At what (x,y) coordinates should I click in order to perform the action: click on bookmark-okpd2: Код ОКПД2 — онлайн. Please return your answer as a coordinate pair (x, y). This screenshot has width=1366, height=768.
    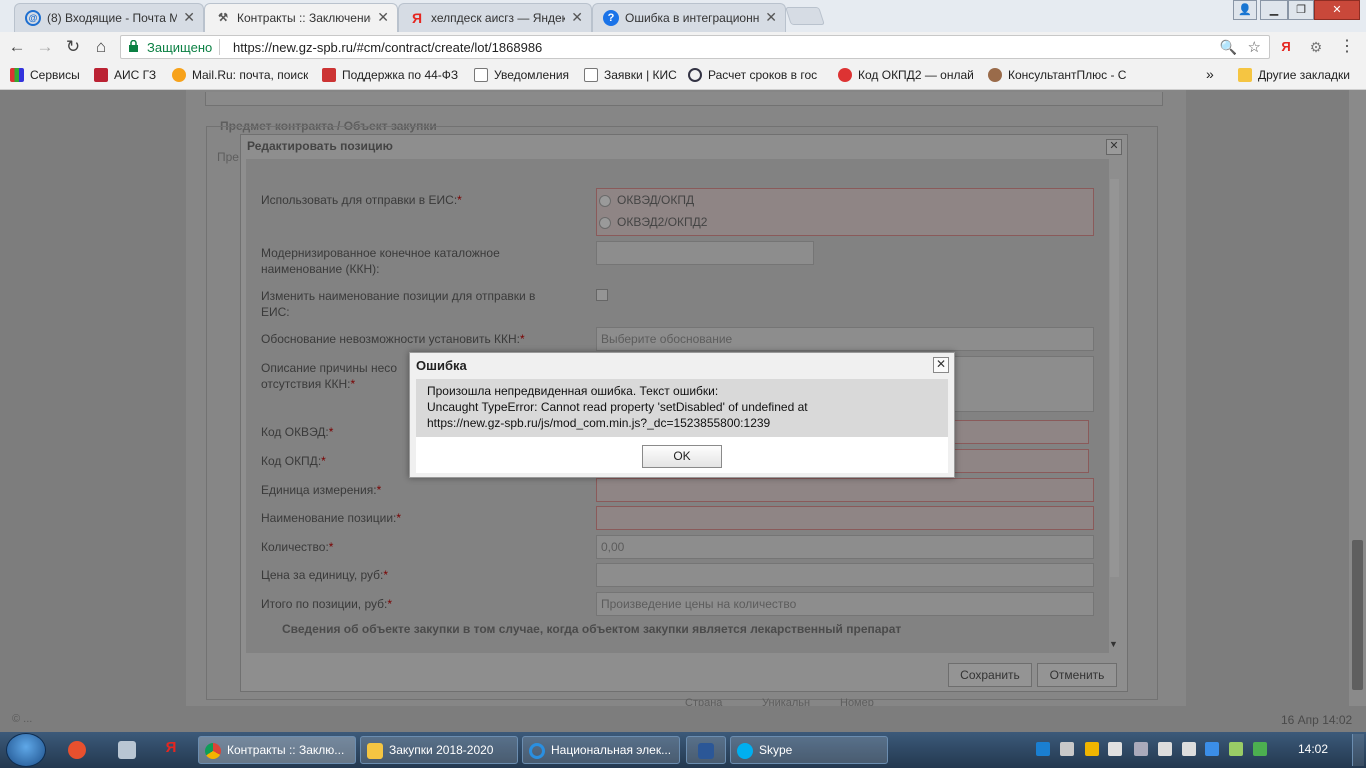
    Looking at the image, I should click on (906, 75).